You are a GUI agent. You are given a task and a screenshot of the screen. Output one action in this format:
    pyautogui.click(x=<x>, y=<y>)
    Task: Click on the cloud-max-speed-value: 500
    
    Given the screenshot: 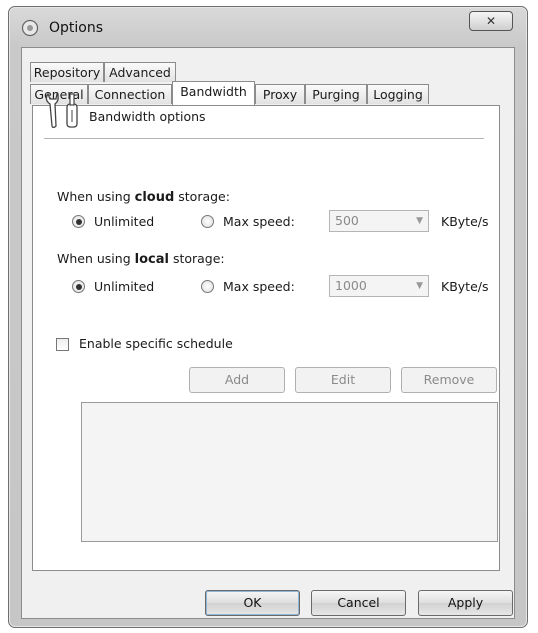 What is the action you would take?
    pyautogui.click(x=347, y=220)
    